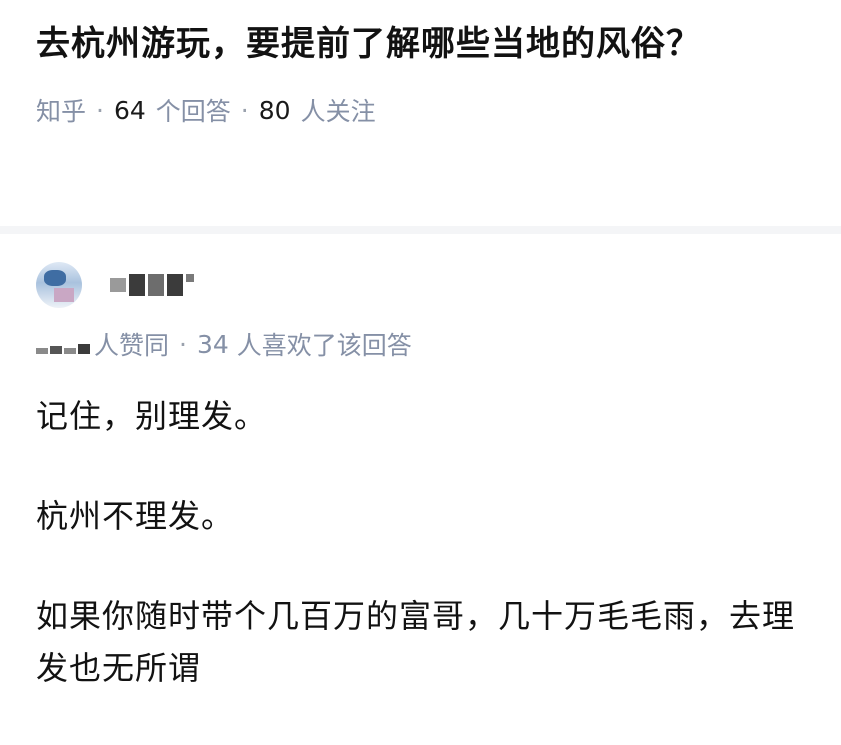  Describe the element at coordinates (63, 344) in the screenshot. I see `agree-count-obscured` at that location.